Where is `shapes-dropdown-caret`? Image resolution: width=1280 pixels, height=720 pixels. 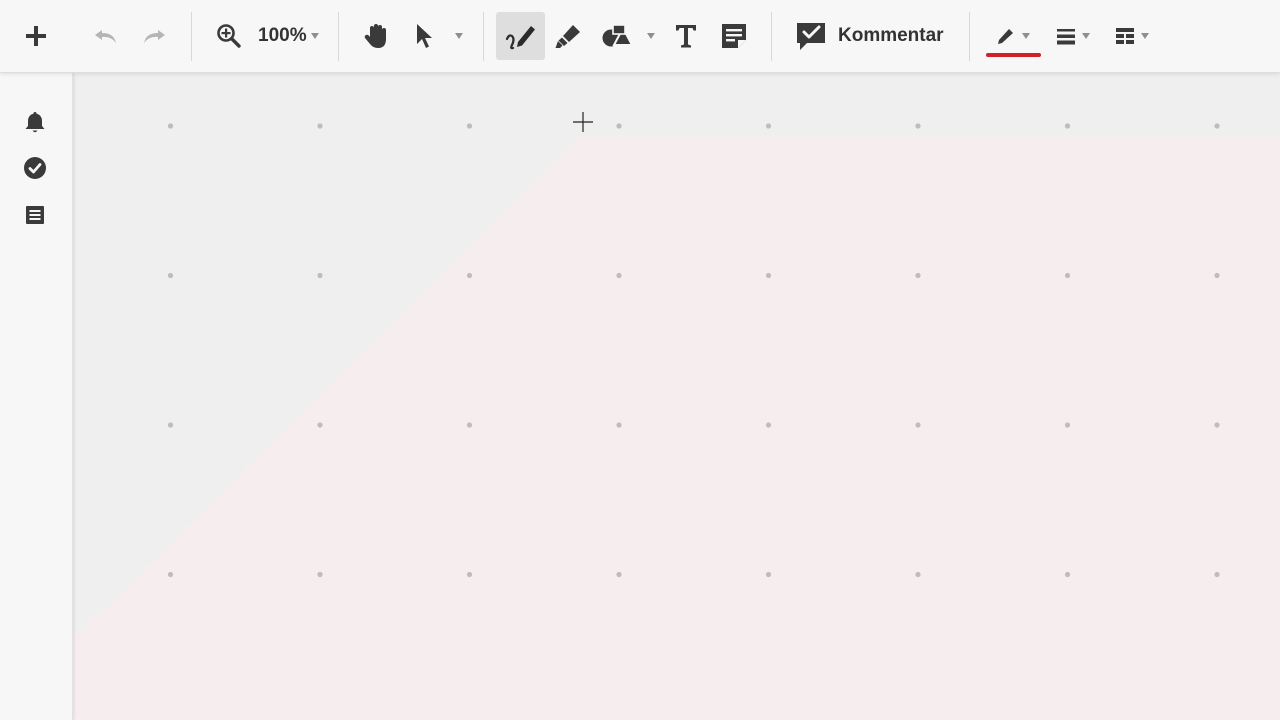 shapes-dropdown-caret is located at coordinates (651, 36).